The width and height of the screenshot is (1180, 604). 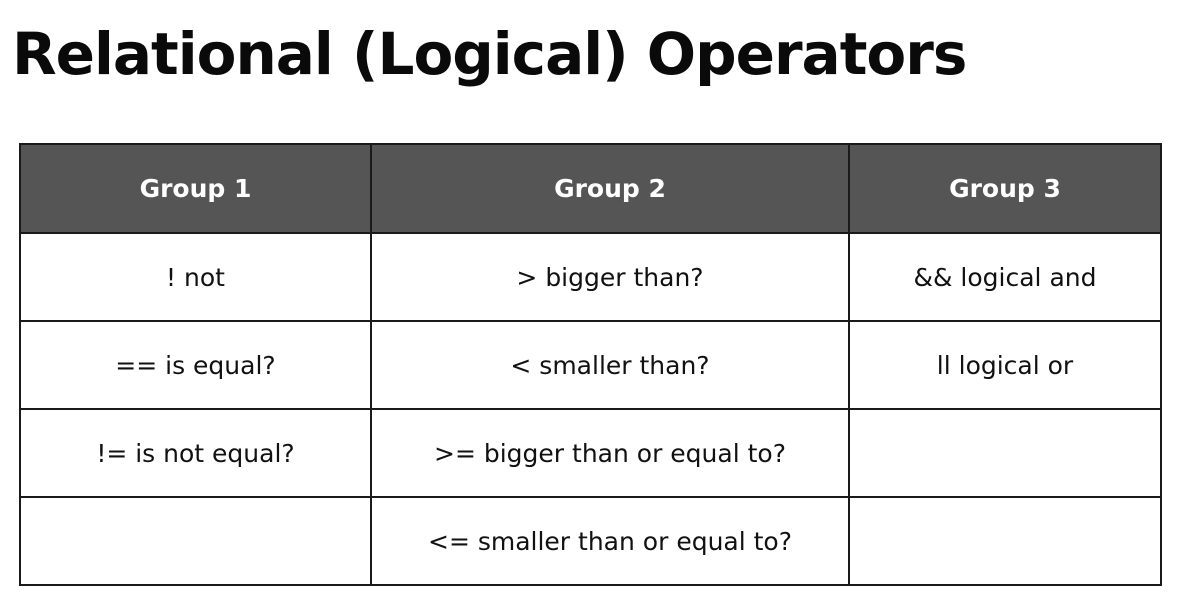 What do you see at coordinates (489, 54) in the screenshot?
I see `slide-title: Relational (Logical) Operators` at bounding box center [489, 54].